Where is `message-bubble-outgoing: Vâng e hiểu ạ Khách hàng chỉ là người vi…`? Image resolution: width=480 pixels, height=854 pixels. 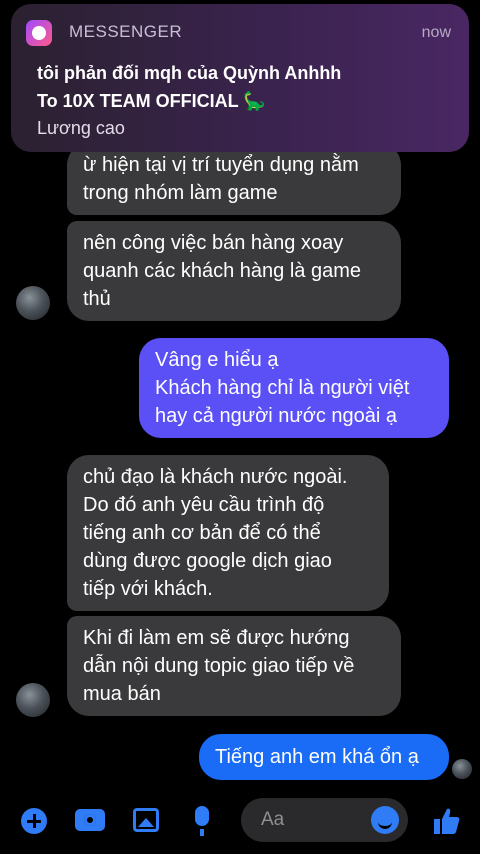
message-bubble-outgoing: Vâng e hiểu ạ Khách hàng chỉ là người vi… is located at coordinates (294, 388).